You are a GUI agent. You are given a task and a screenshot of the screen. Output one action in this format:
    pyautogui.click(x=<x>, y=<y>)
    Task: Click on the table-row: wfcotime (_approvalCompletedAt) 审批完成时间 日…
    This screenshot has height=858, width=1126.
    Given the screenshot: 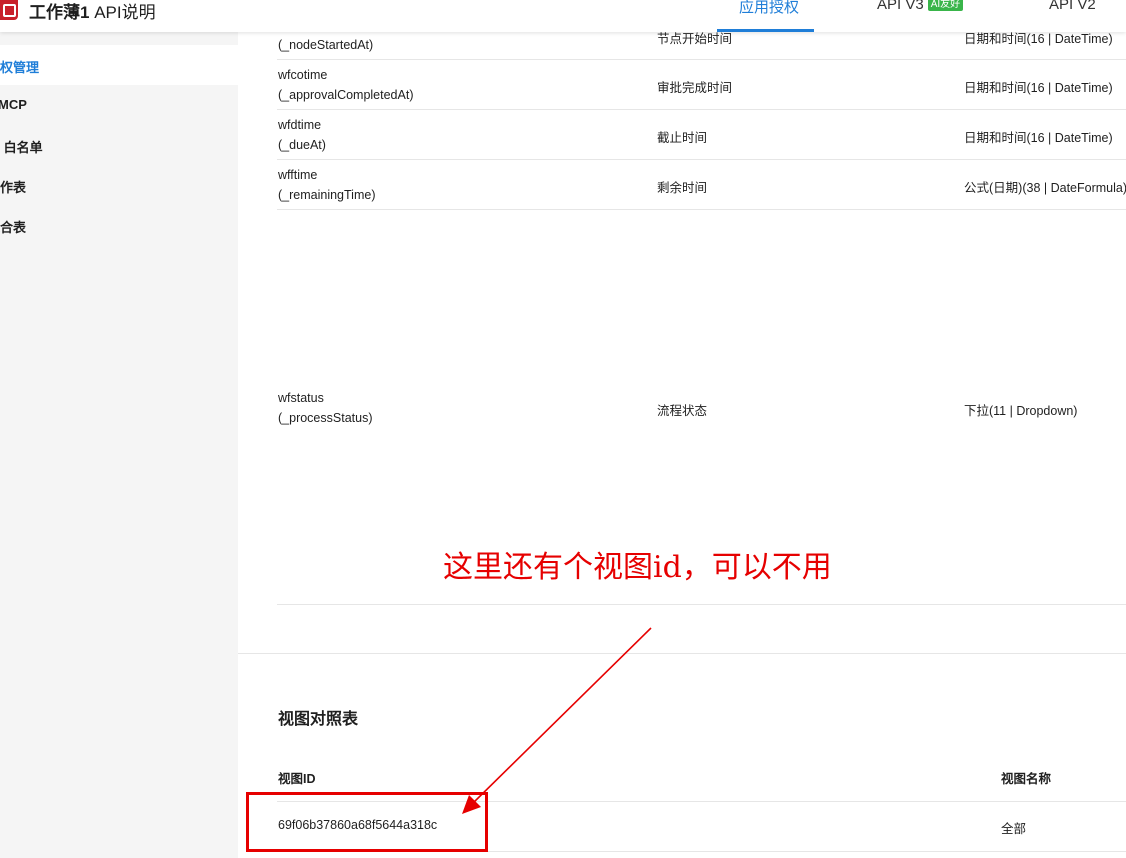 What is the action you would take?
    pyautogui.click(x=701, y=85)
    